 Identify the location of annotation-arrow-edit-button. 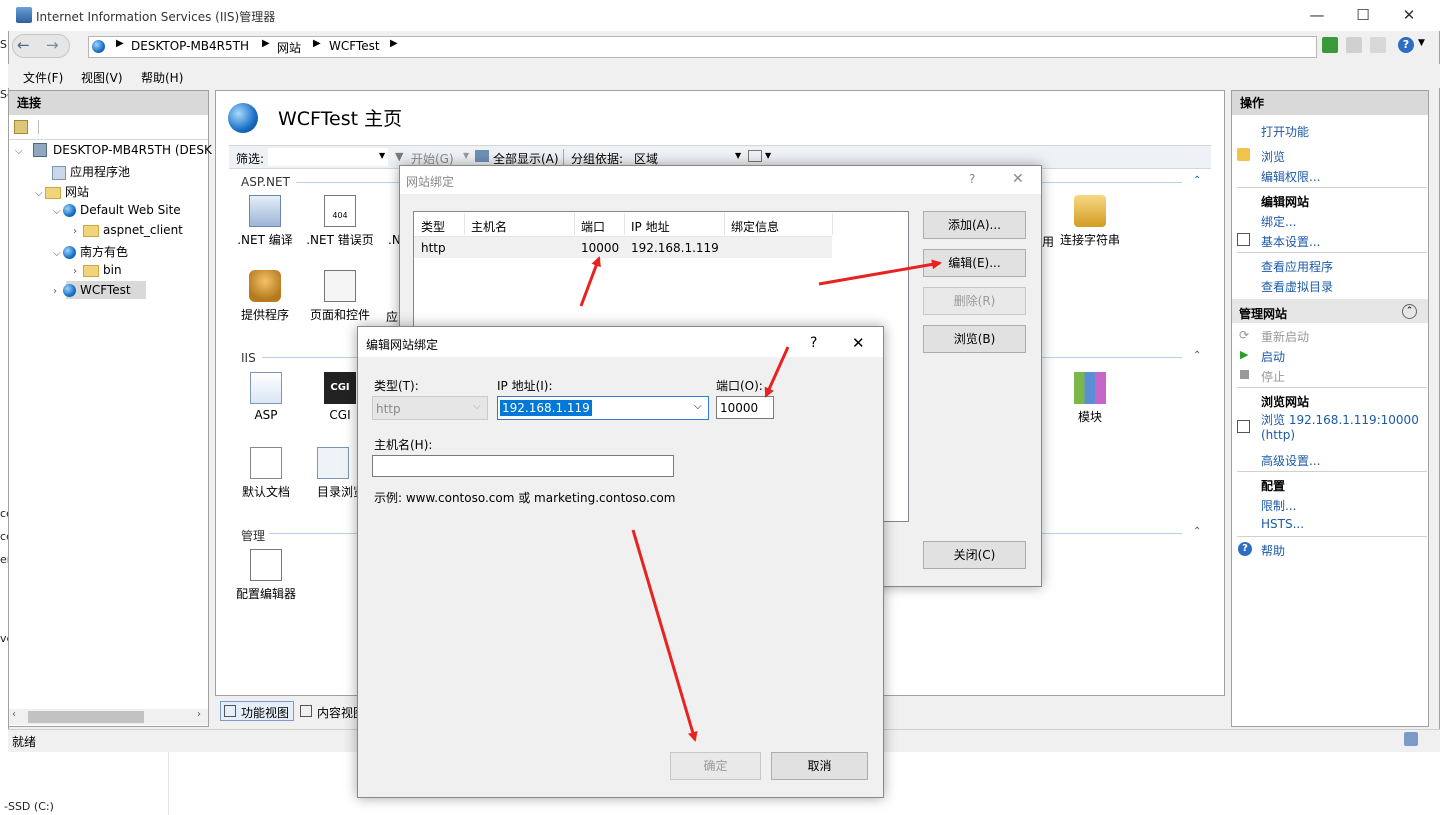
(880, 272).